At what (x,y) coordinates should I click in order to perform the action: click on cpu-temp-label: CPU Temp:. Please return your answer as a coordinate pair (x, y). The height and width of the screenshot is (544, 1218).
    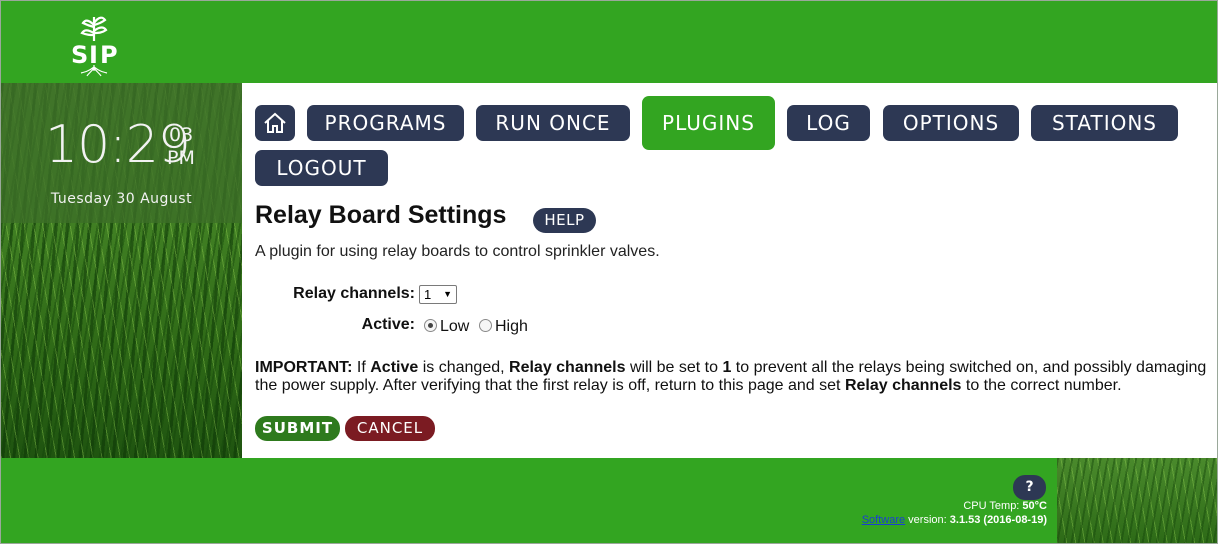
    Looking at the image, I should click on (993, 506).